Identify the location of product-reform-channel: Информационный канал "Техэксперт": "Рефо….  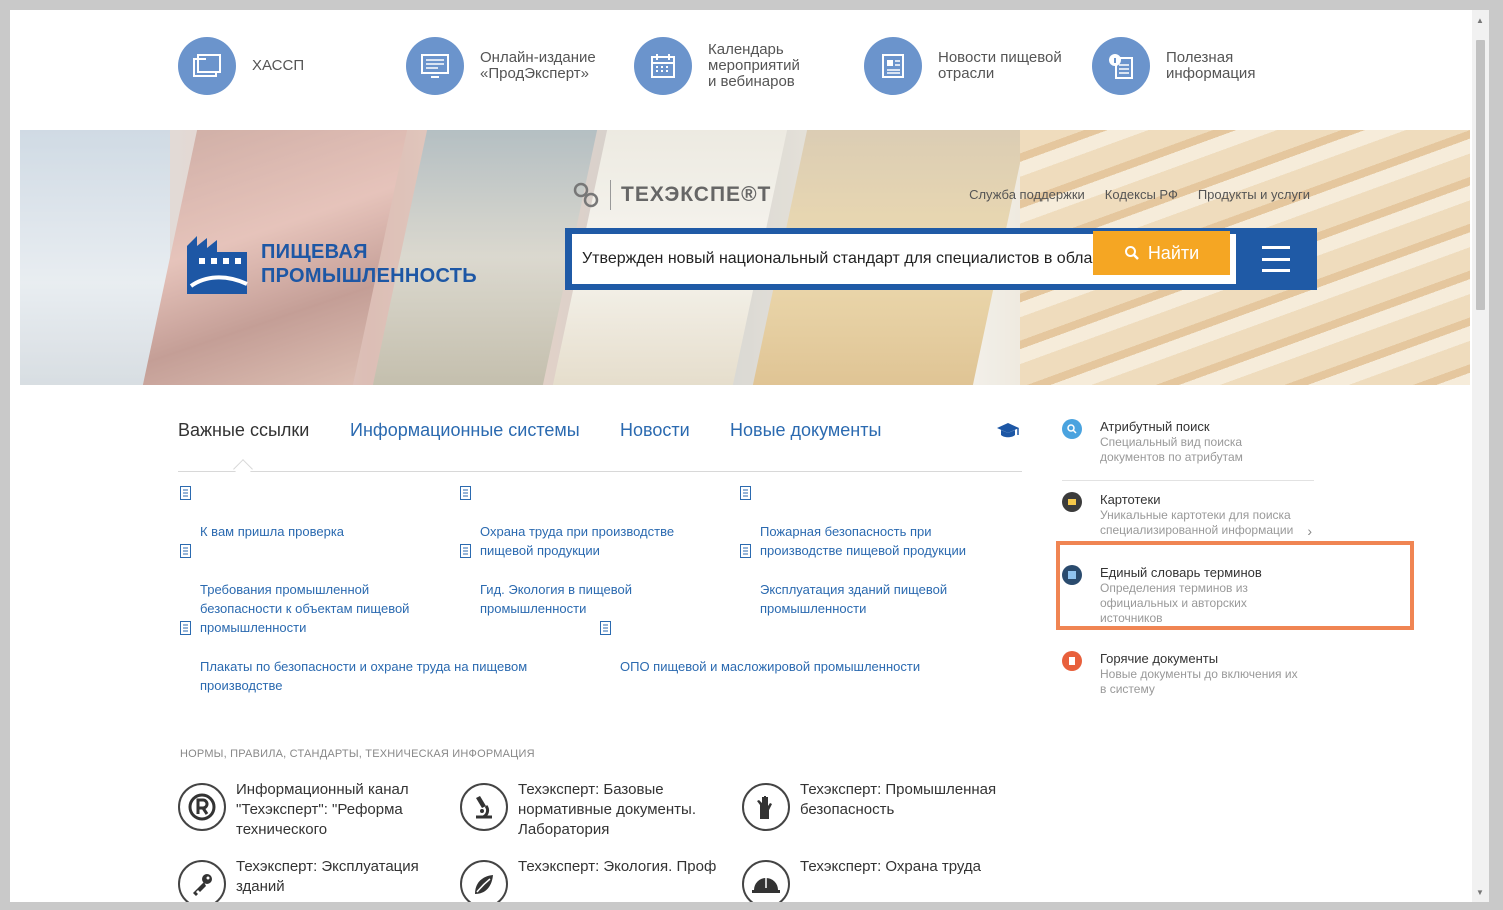
(293, 810).